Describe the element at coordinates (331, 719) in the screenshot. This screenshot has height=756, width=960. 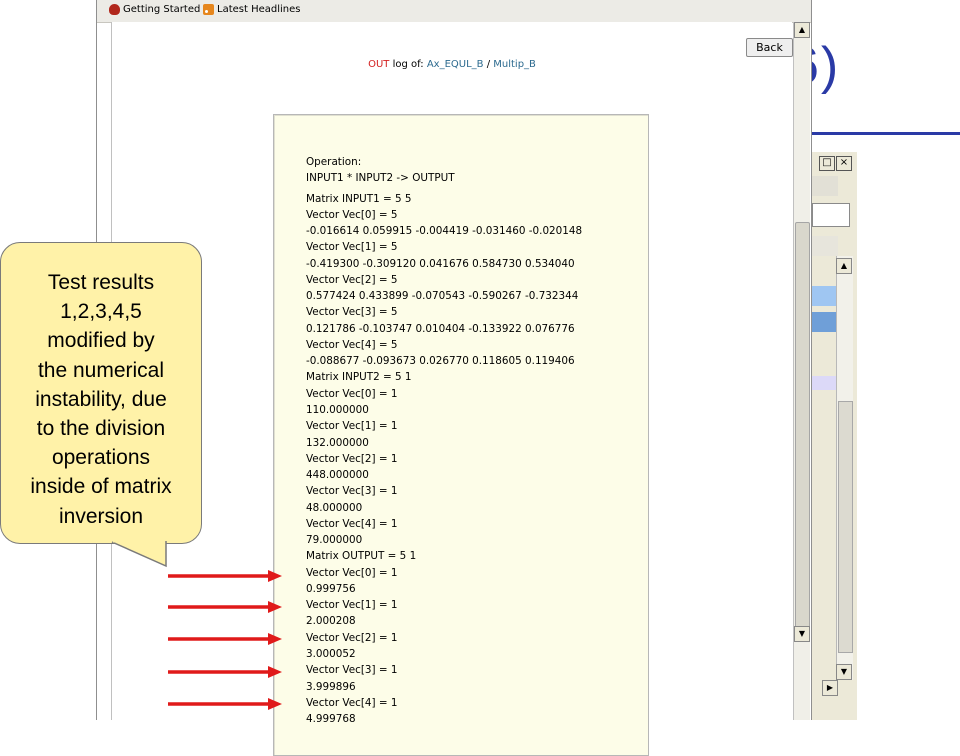
I see `log-line: 4.999768` at that location.